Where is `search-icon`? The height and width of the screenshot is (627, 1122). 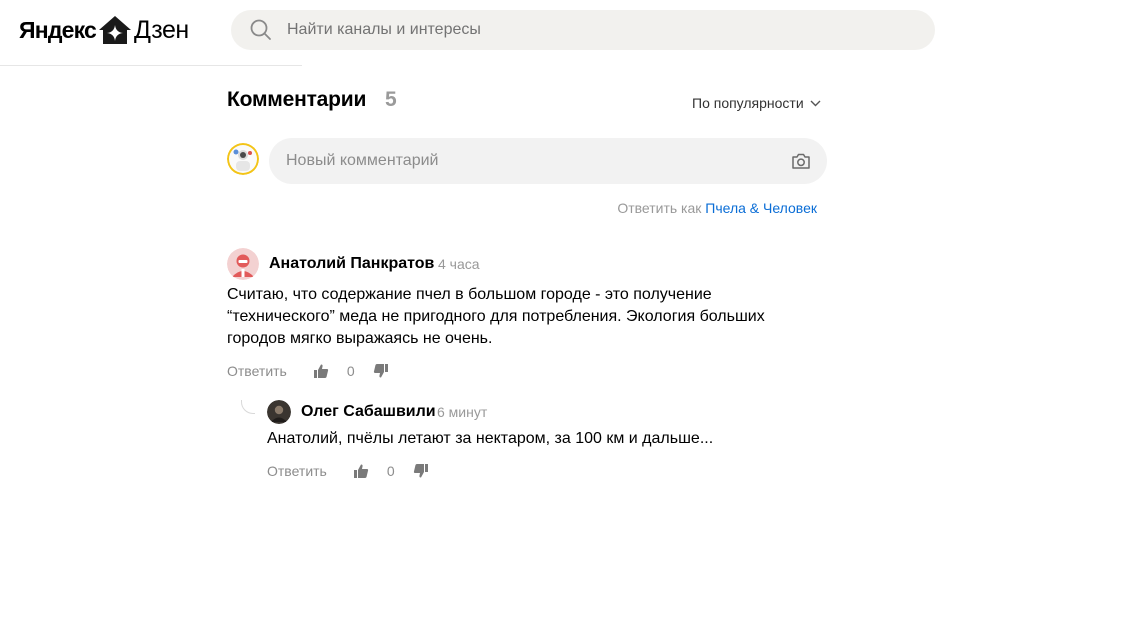
search-icon is located at coordinates (260, 29).